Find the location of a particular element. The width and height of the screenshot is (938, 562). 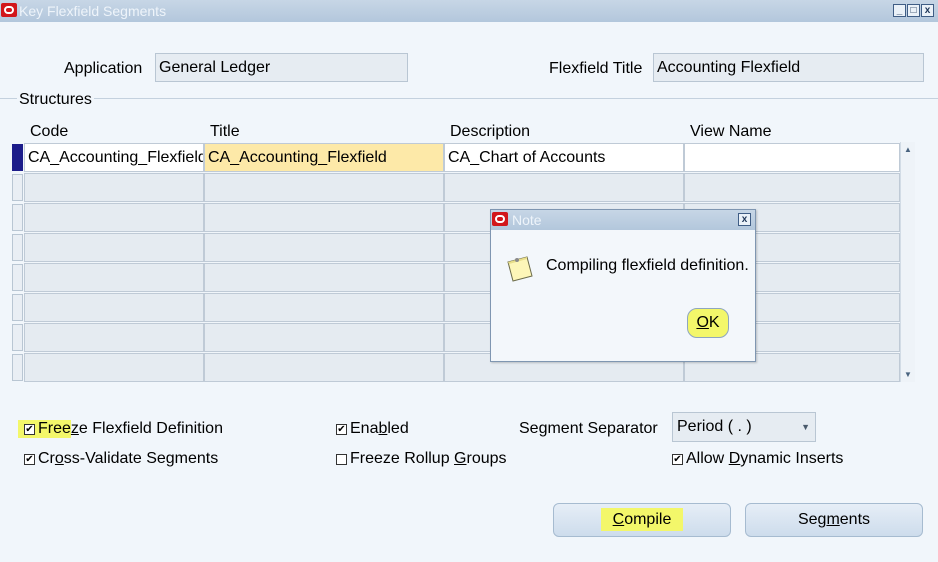

table-scrollbar: ▲ ▼ is located at coordinates (907, 262).